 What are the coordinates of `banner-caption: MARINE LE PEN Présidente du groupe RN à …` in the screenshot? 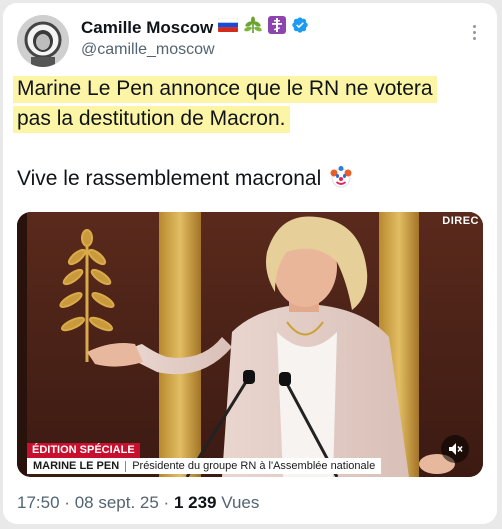 It's located at (204, 466).